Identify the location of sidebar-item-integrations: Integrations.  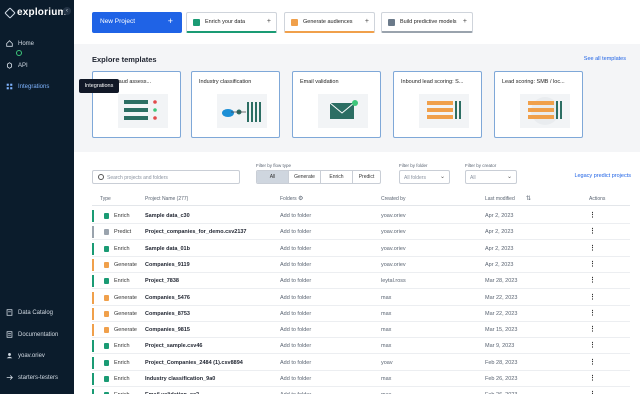
(27, 86).